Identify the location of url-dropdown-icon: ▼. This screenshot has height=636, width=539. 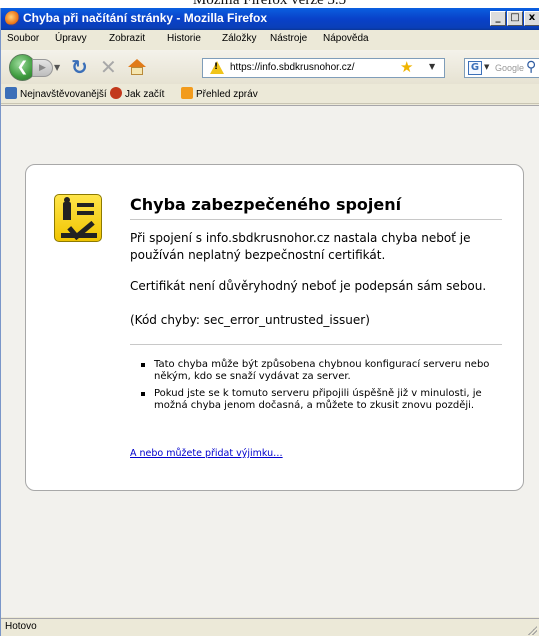
(432, 66).